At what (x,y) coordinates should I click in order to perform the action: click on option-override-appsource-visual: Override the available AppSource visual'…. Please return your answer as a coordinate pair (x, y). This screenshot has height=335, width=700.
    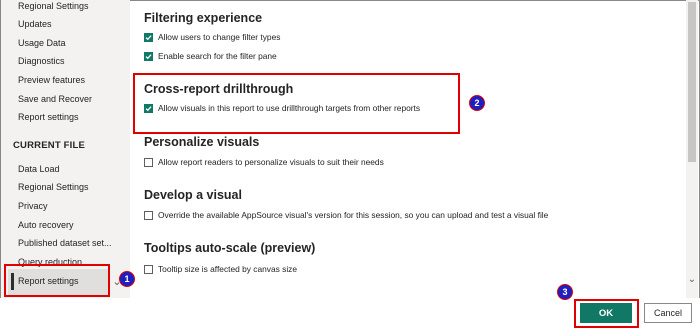
    Looking at the image, I should click on (346, 215).